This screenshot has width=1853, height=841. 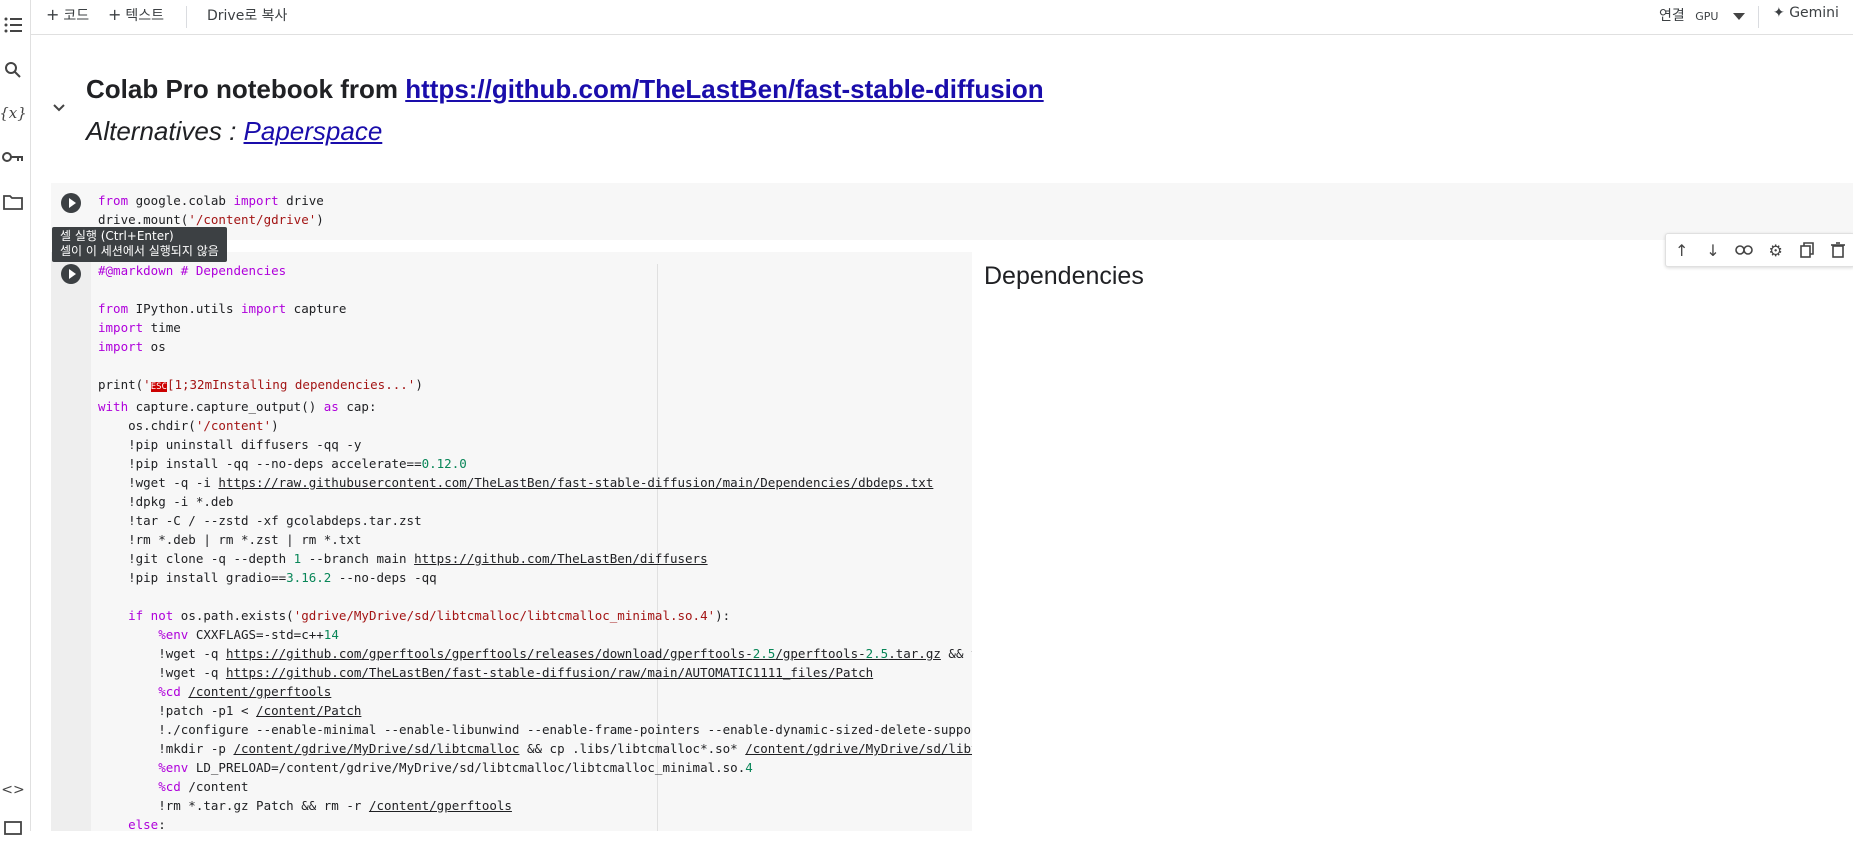 What do you see at coordinates (1707, 16) in the screenshot?
I see `runtime-label: GPU` at bounding box center [1707, 16].